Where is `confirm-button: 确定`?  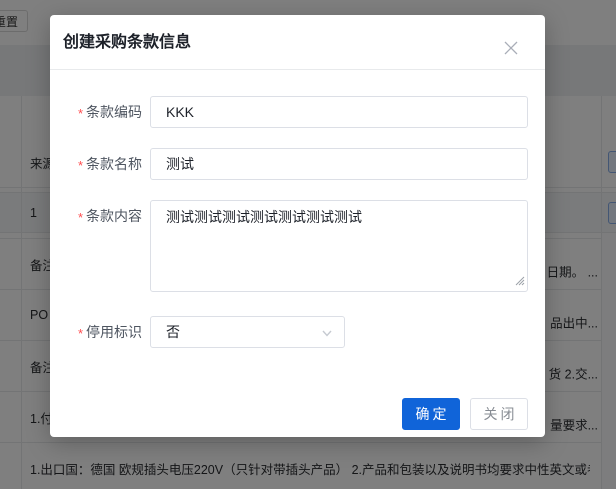 confirm-button: 确定 is located at coordinates (431, 414).